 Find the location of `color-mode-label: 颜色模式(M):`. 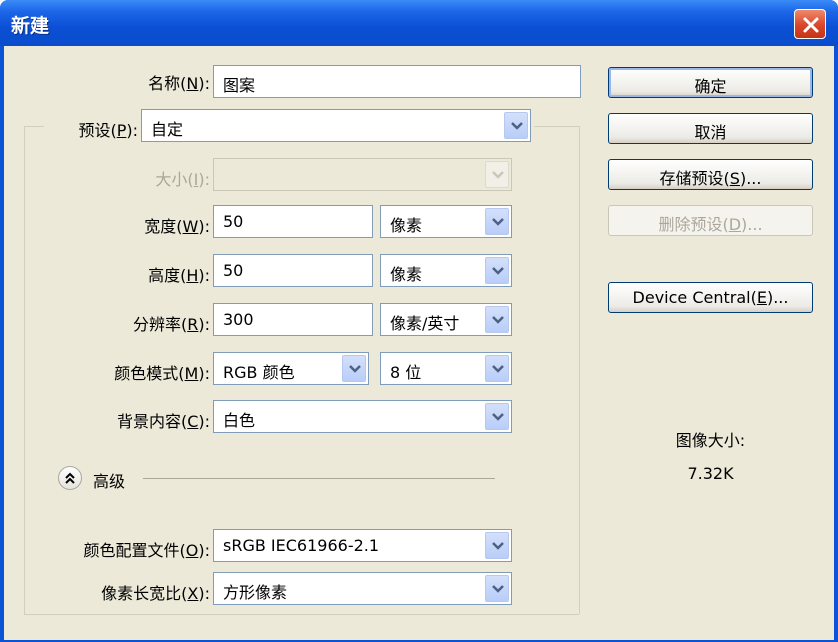

color-mode-label: 颜色模式(M): is located at coordinates (162, 373).